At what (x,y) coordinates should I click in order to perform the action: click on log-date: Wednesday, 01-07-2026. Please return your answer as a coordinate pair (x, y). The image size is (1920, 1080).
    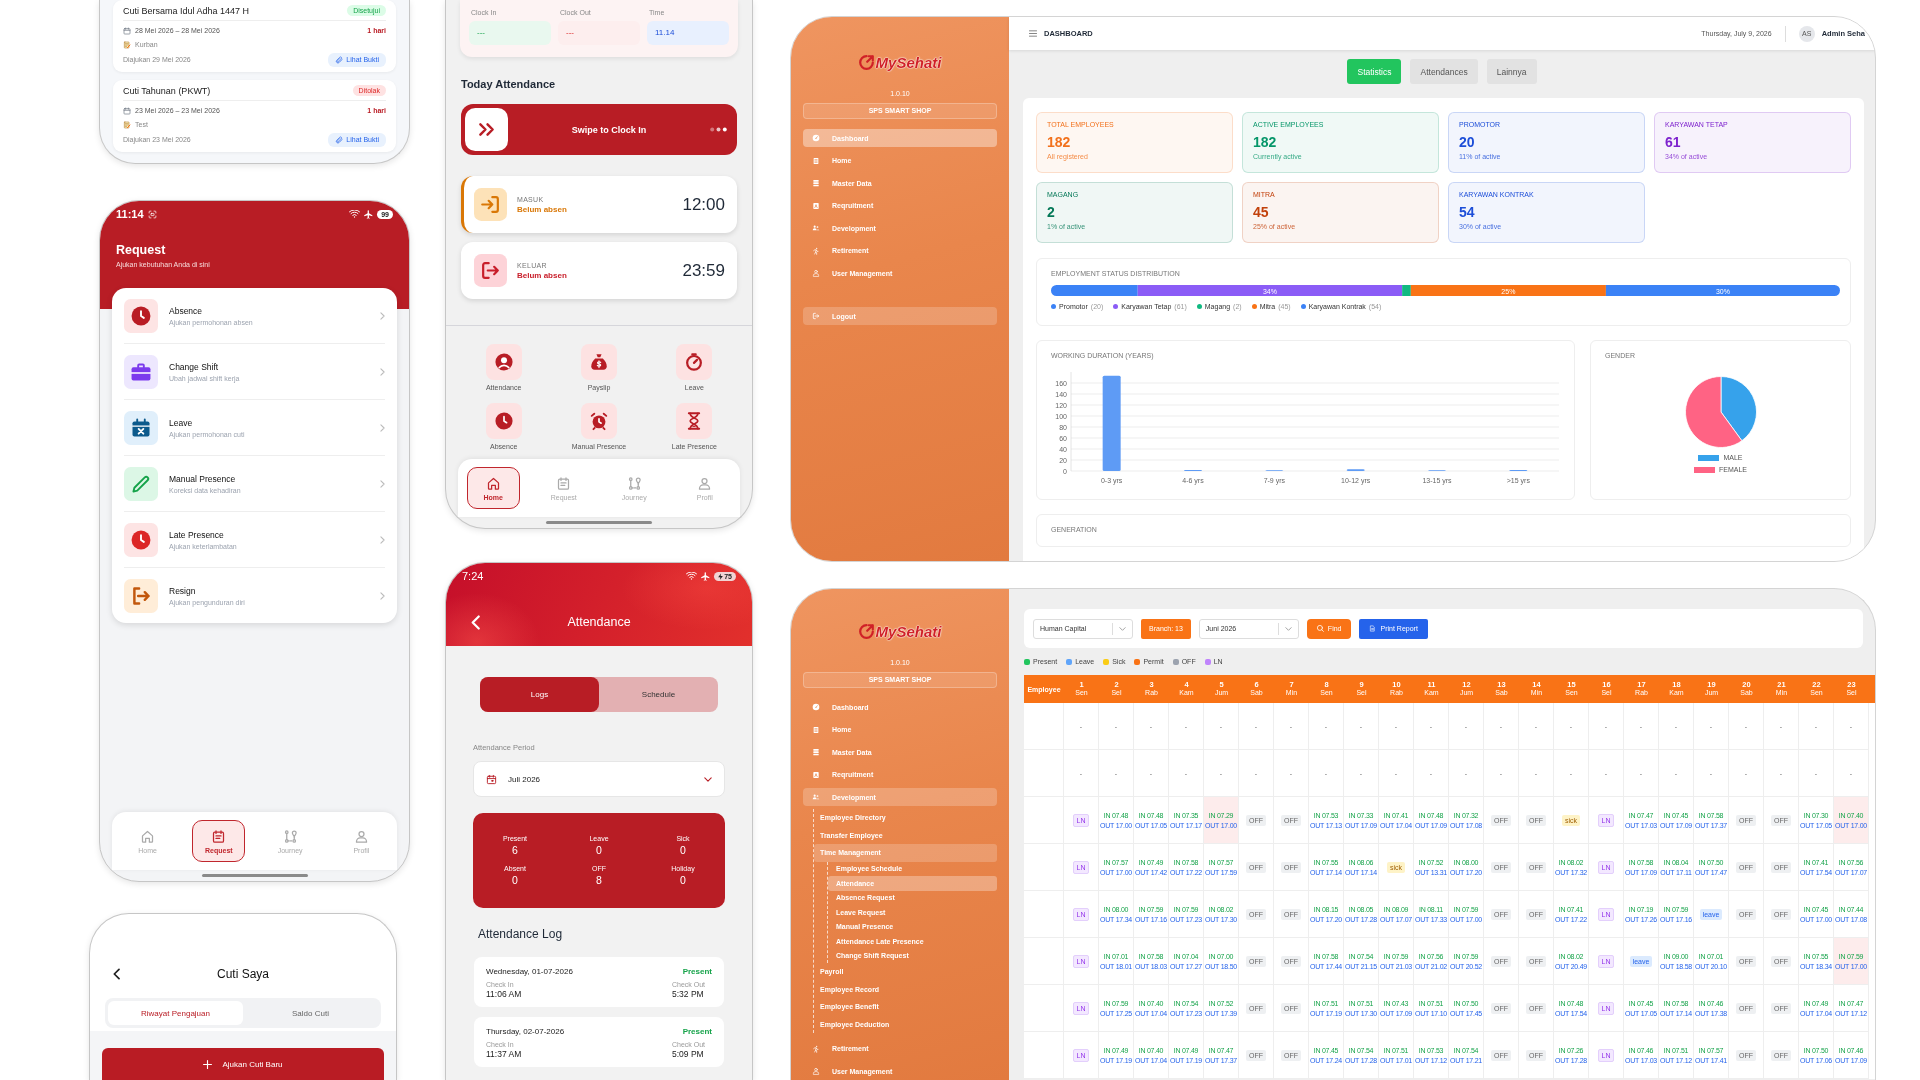
    Looking at the image, I should click on (530, 971).